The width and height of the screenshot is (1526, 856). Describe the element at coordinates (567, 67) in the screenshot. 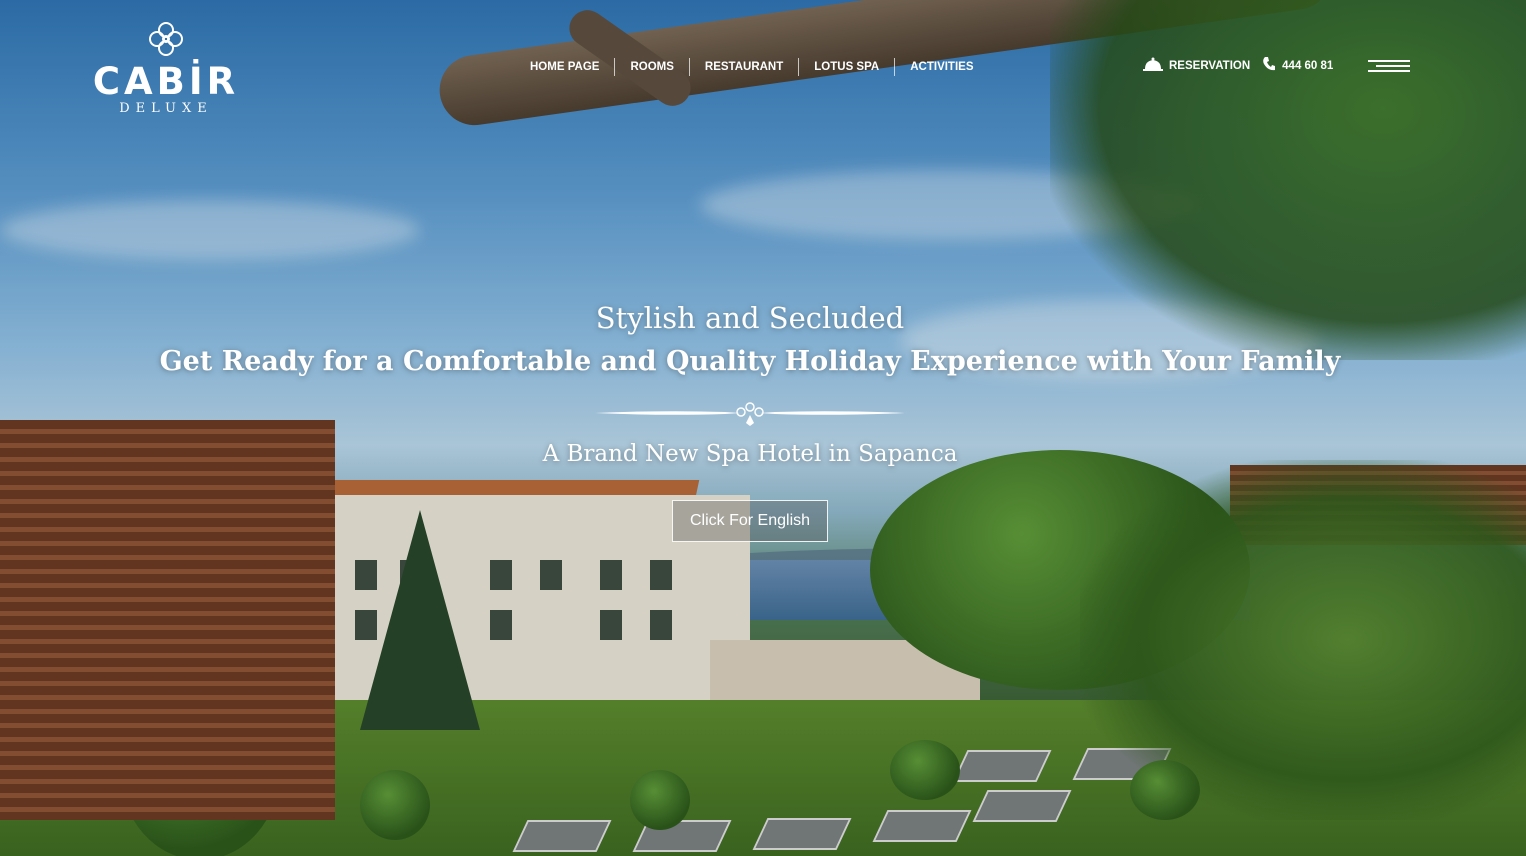

I see `nav-item-home: HOME PAGE` at that location.